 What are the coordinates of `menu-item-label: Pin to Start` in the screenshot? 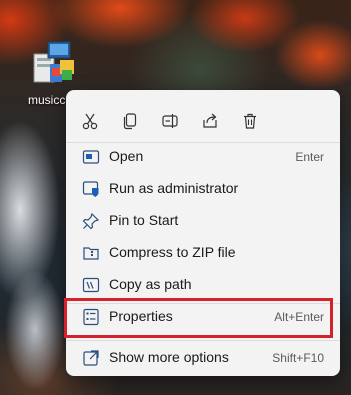 It's located at (144, 220).